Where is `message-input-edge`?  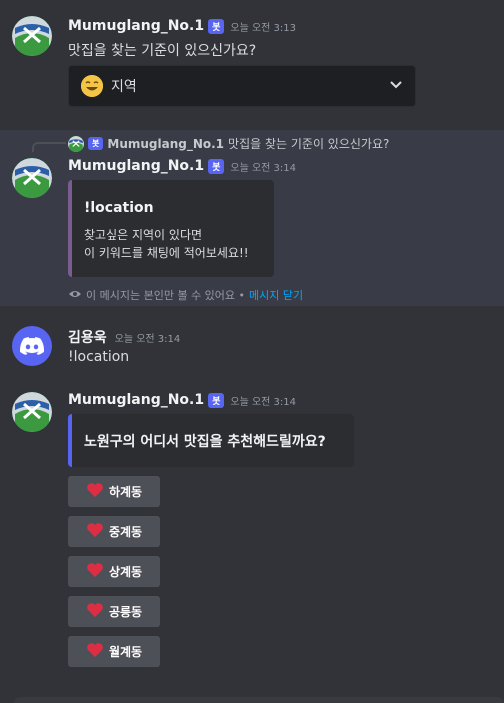 message-input-edge is located at coordinates (259, 700).